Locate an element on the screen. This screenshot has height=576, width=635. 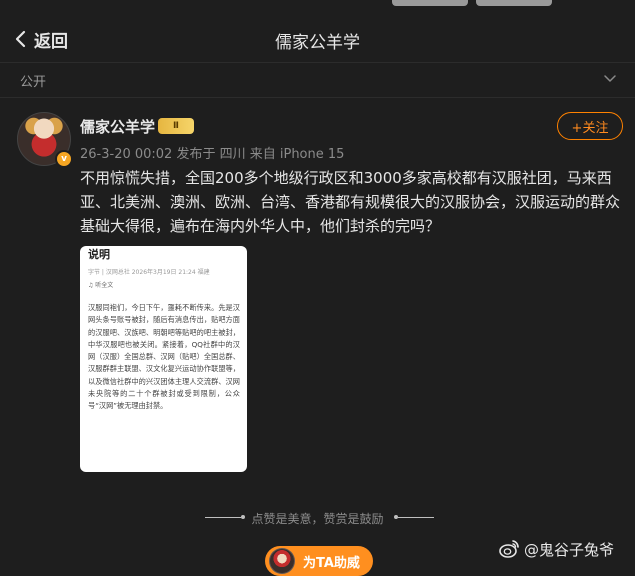
visibility-selector: 公开 is located at coordinates (317, 80).